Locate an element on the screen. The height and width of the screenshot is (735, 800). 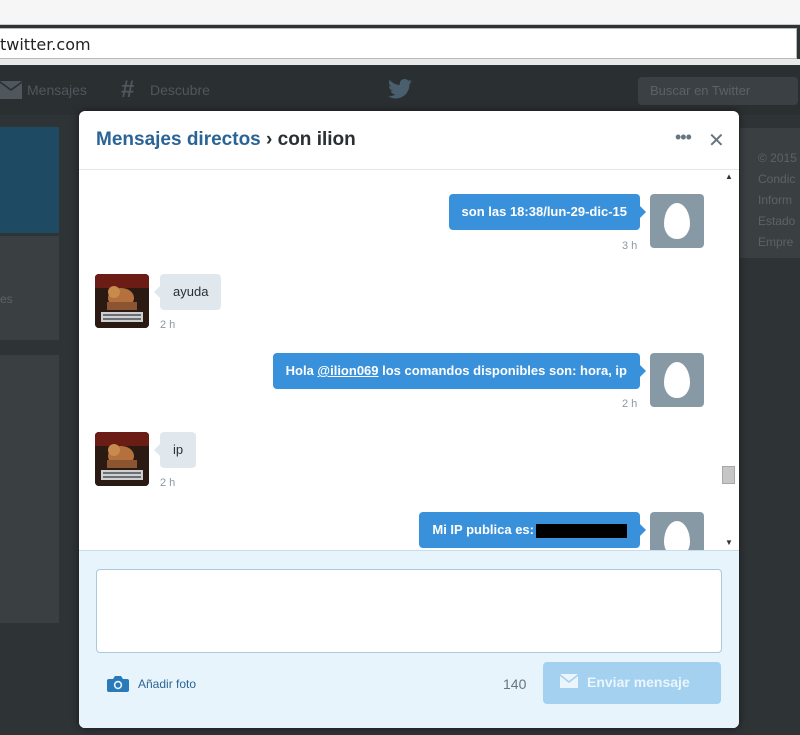
scroll-up-arrow-icon: ▲ is located at coordinates (729, 176).